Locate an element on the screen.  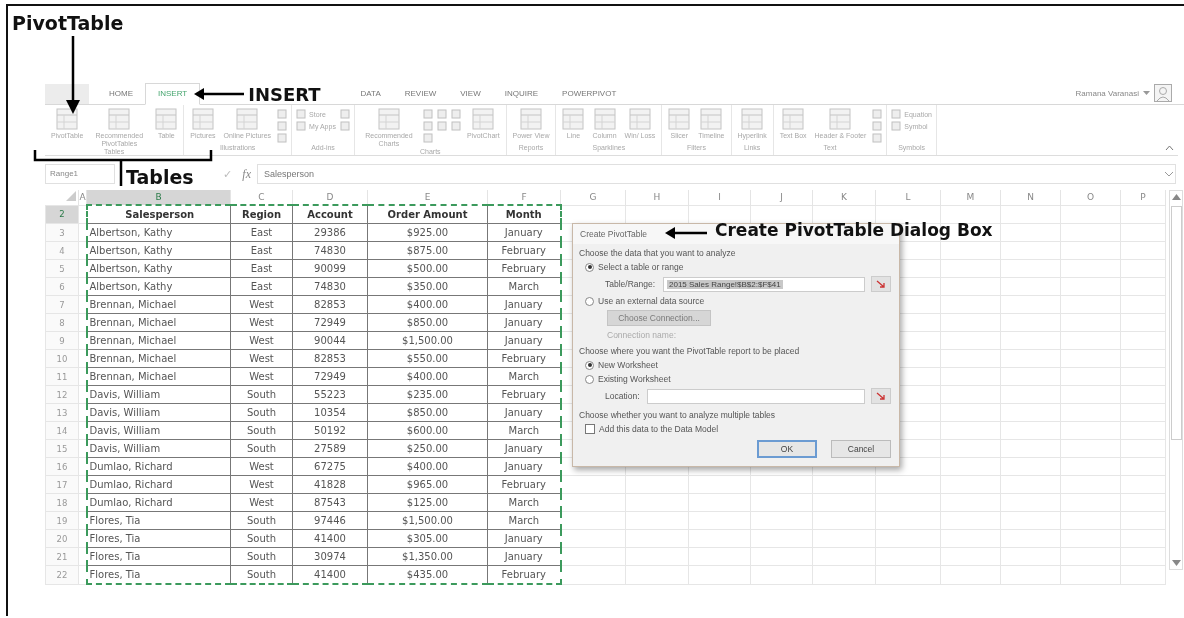
avatar-icon is located at coordinates (1163, 93).